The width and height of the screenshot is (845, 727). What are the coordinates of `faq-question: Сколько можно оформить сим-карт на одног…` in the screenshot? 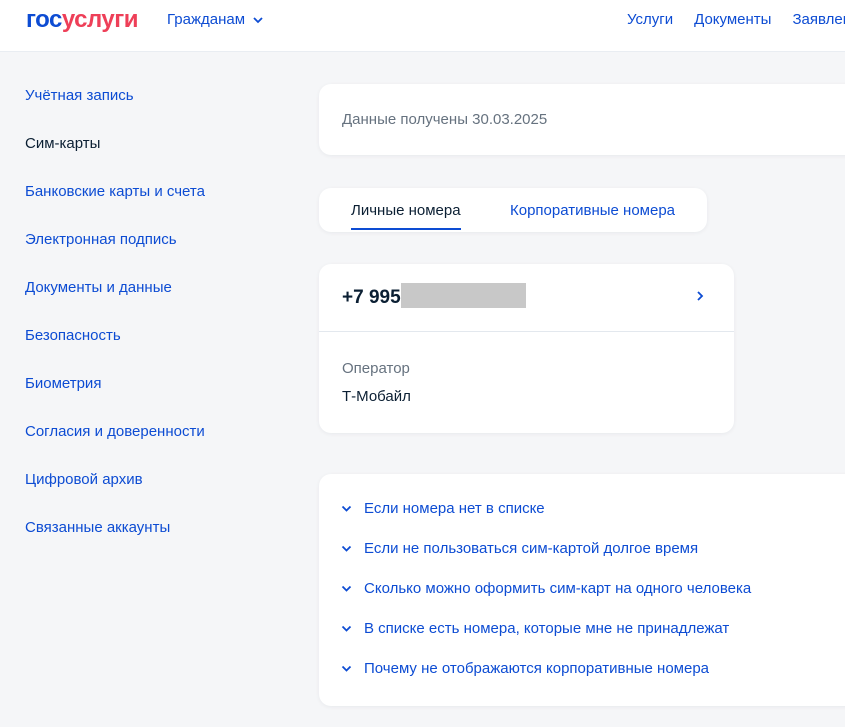 It's located at (558, 588).